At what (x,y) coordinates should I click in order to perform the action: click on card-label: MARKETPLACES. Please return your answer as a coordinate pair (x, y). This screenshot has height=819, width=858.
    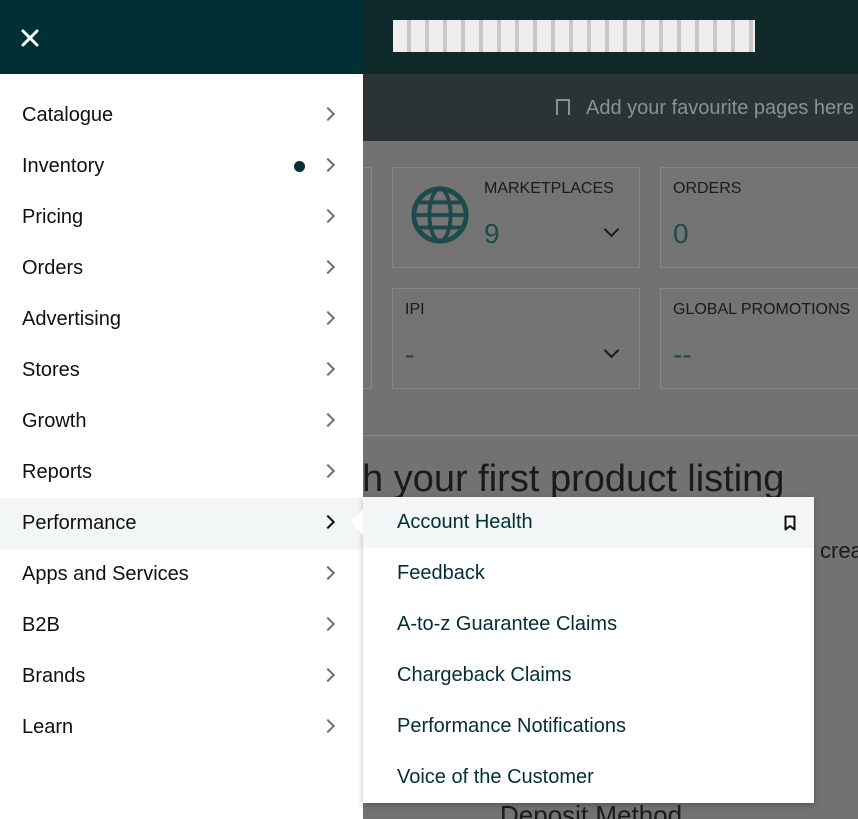
    Looking at the image, I should click on (549, 188).